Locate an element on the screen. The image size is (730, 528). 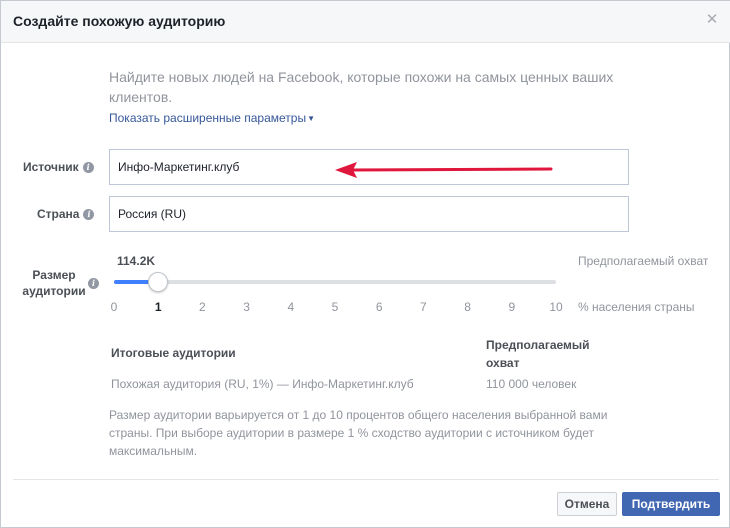
dialog-header: Создайте похожую аудиторию ✕ is located at coordinates (365, 22).